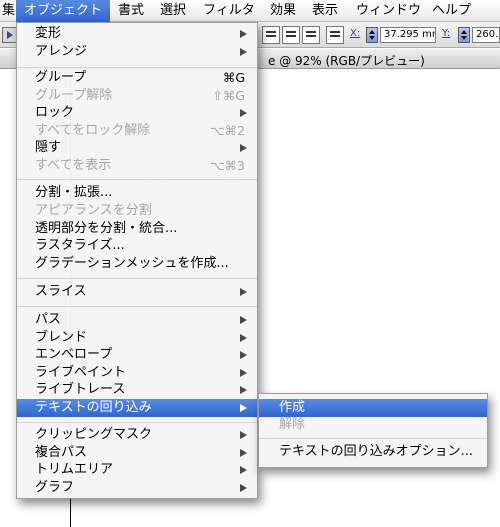  Describe the element at coordinates (388, 11) in the screenshot. I see `menubar-item-window: ウィンドウ` at that location.